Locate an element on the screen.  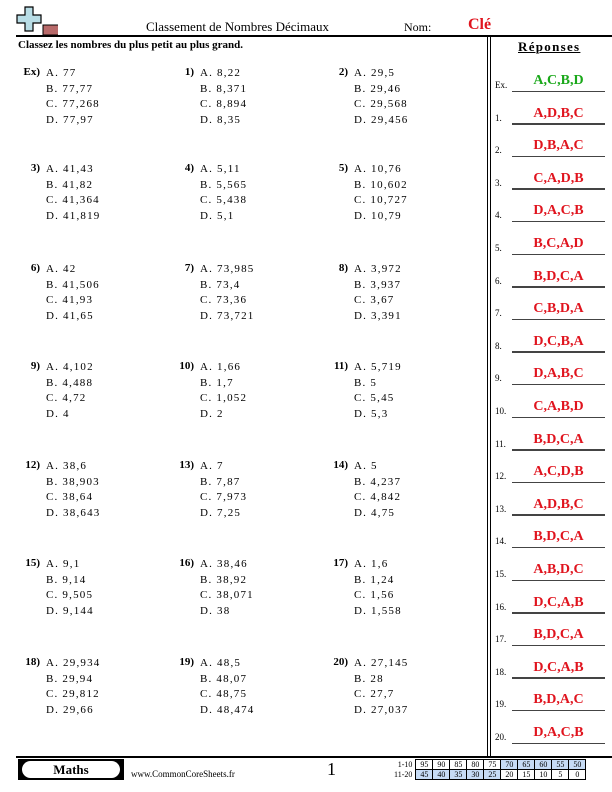
answer-row: 5. B,C,A,D is located at coordinates (550, 243).